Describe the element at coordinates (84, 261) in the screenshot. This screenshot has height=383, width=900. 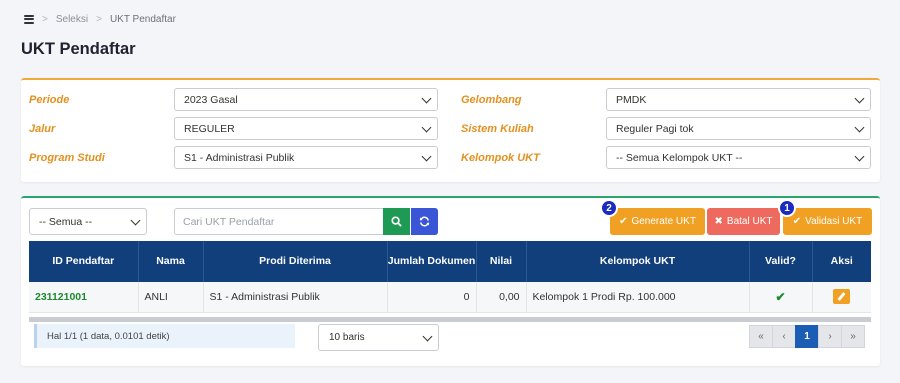
I see `col-id-pendaftar: ID Pendaftar` at that location.